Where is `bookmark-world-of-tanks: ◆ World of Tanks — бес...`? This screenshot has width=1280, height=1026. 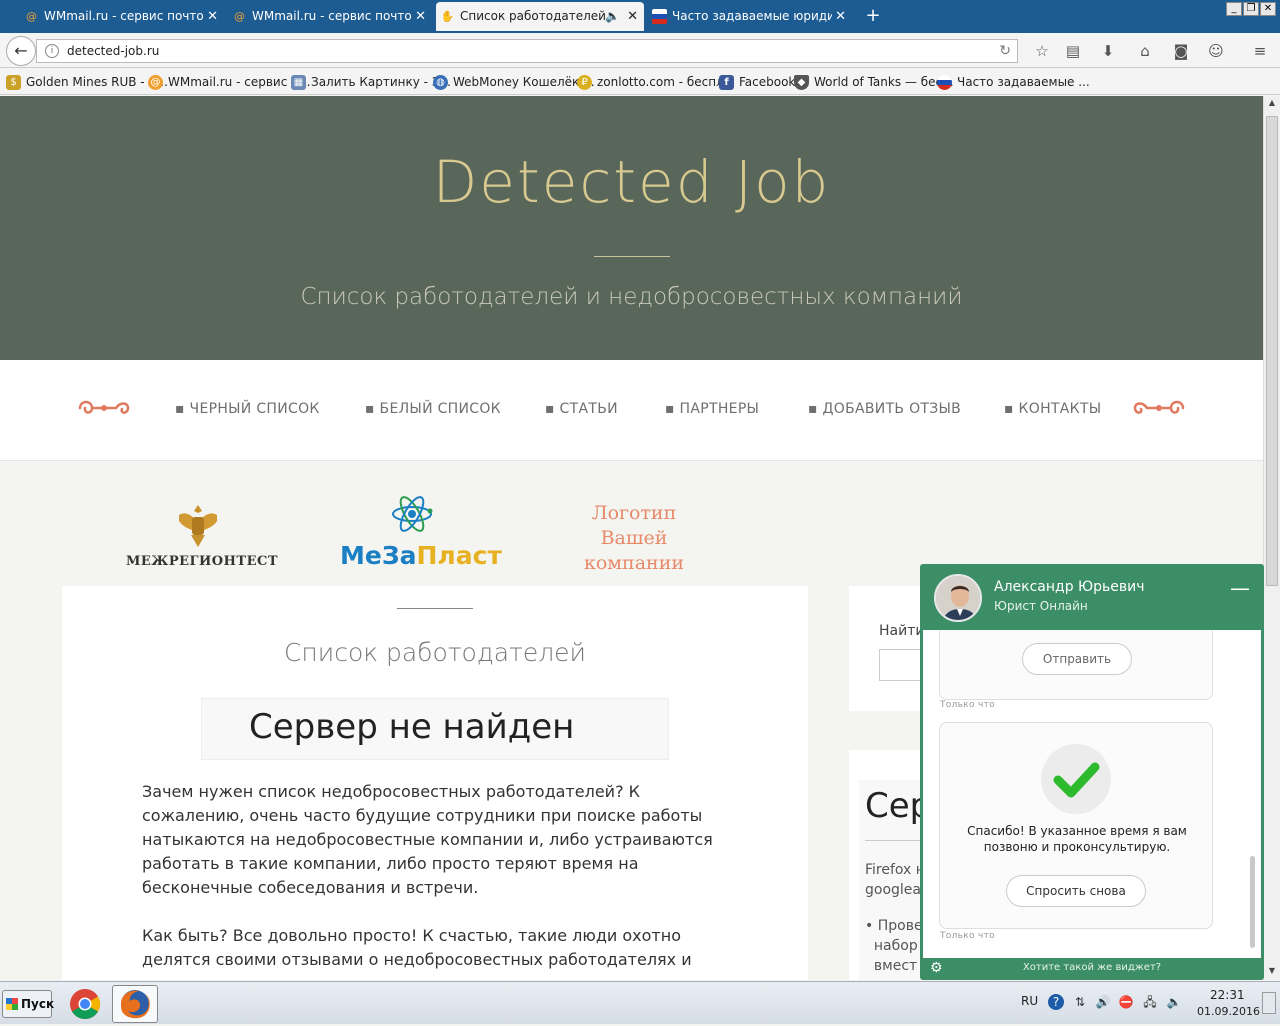
bookmark-world-of-tanks: ◆ World of Tanks — бес... is located at coordinates (874, 82).